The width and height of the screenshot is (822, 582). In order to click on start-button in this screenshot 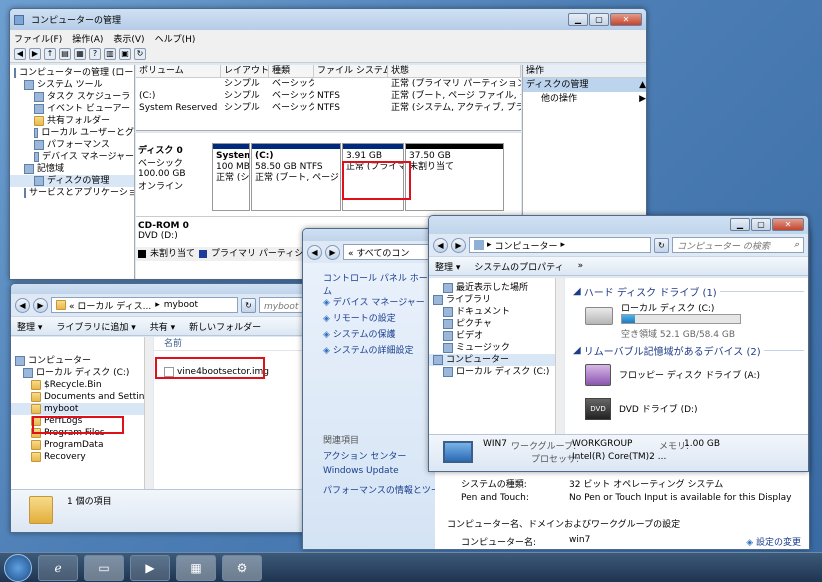, I will do `click(18, 567)`.